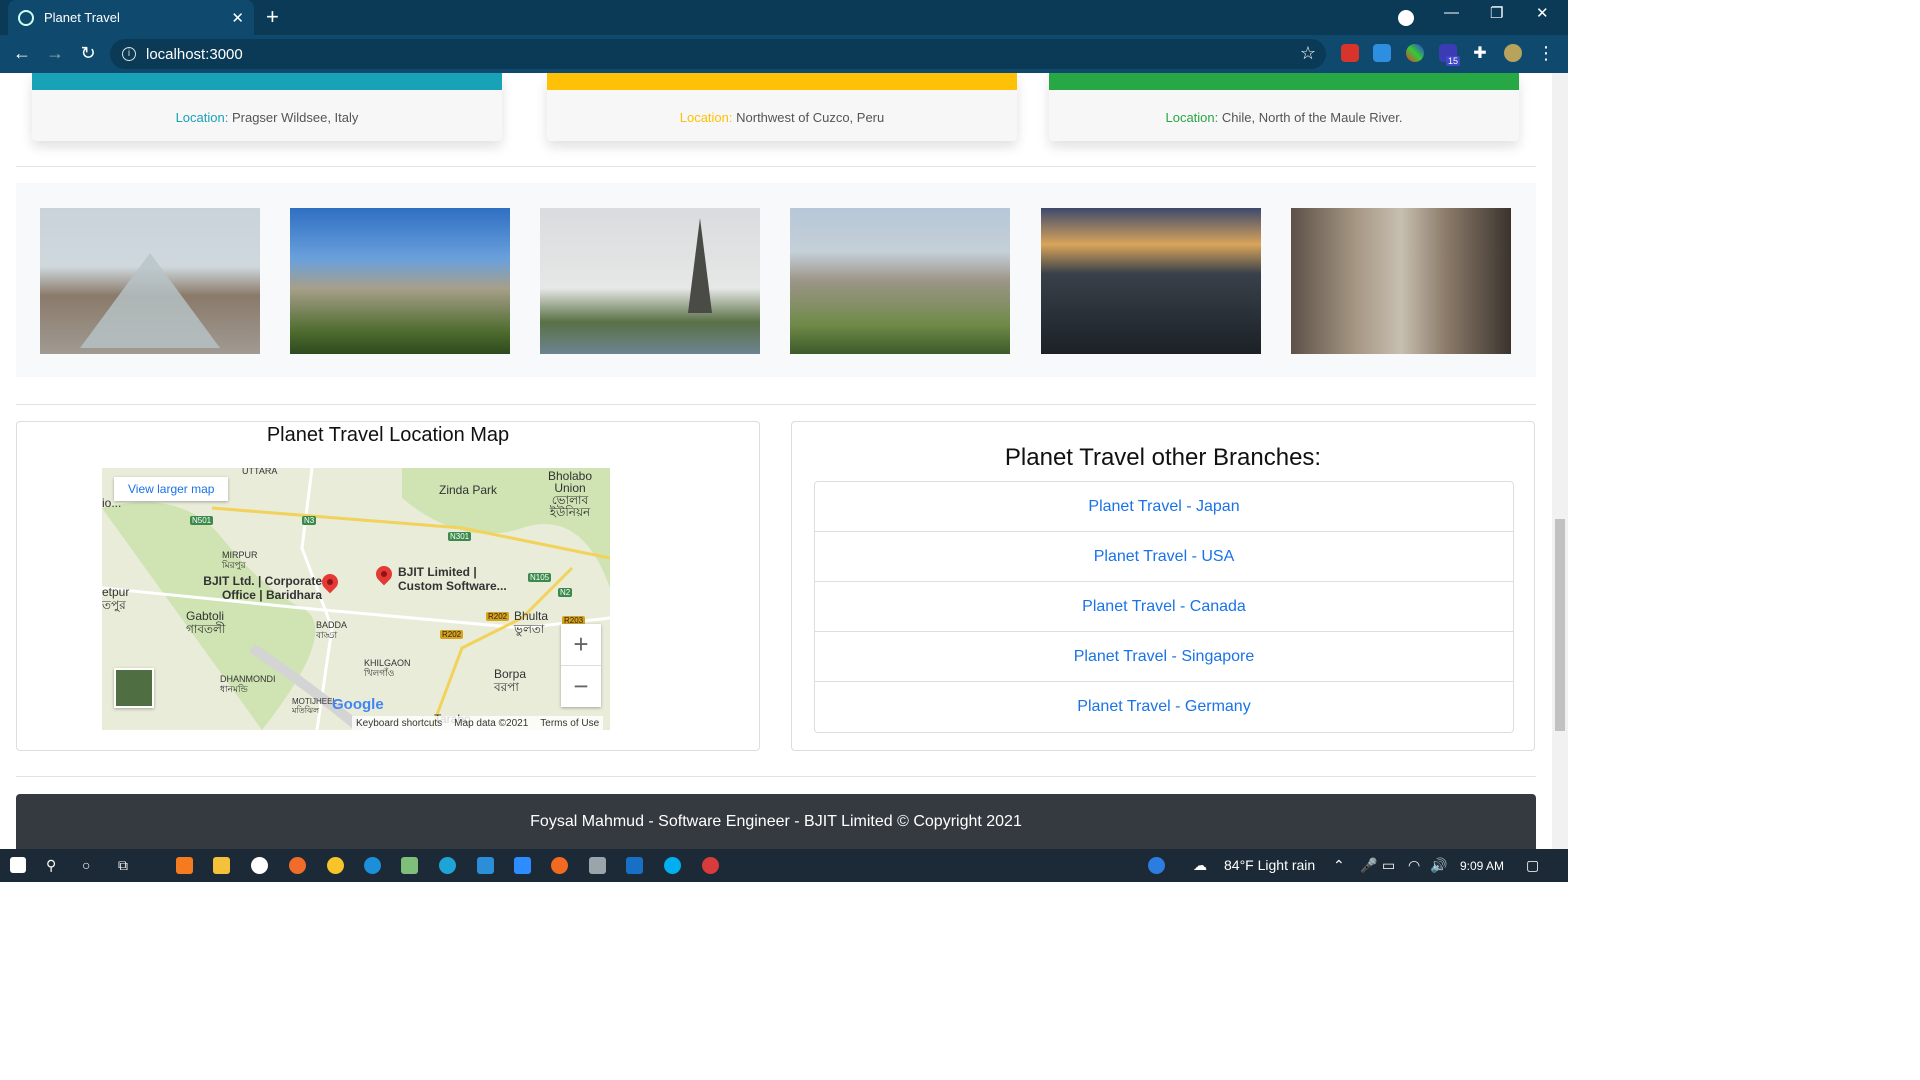 Image resolution: width=1920 pixels, height=1080 pixels. I want to click on branch-link: Planet Travel - Japan, so click(1164, 507).